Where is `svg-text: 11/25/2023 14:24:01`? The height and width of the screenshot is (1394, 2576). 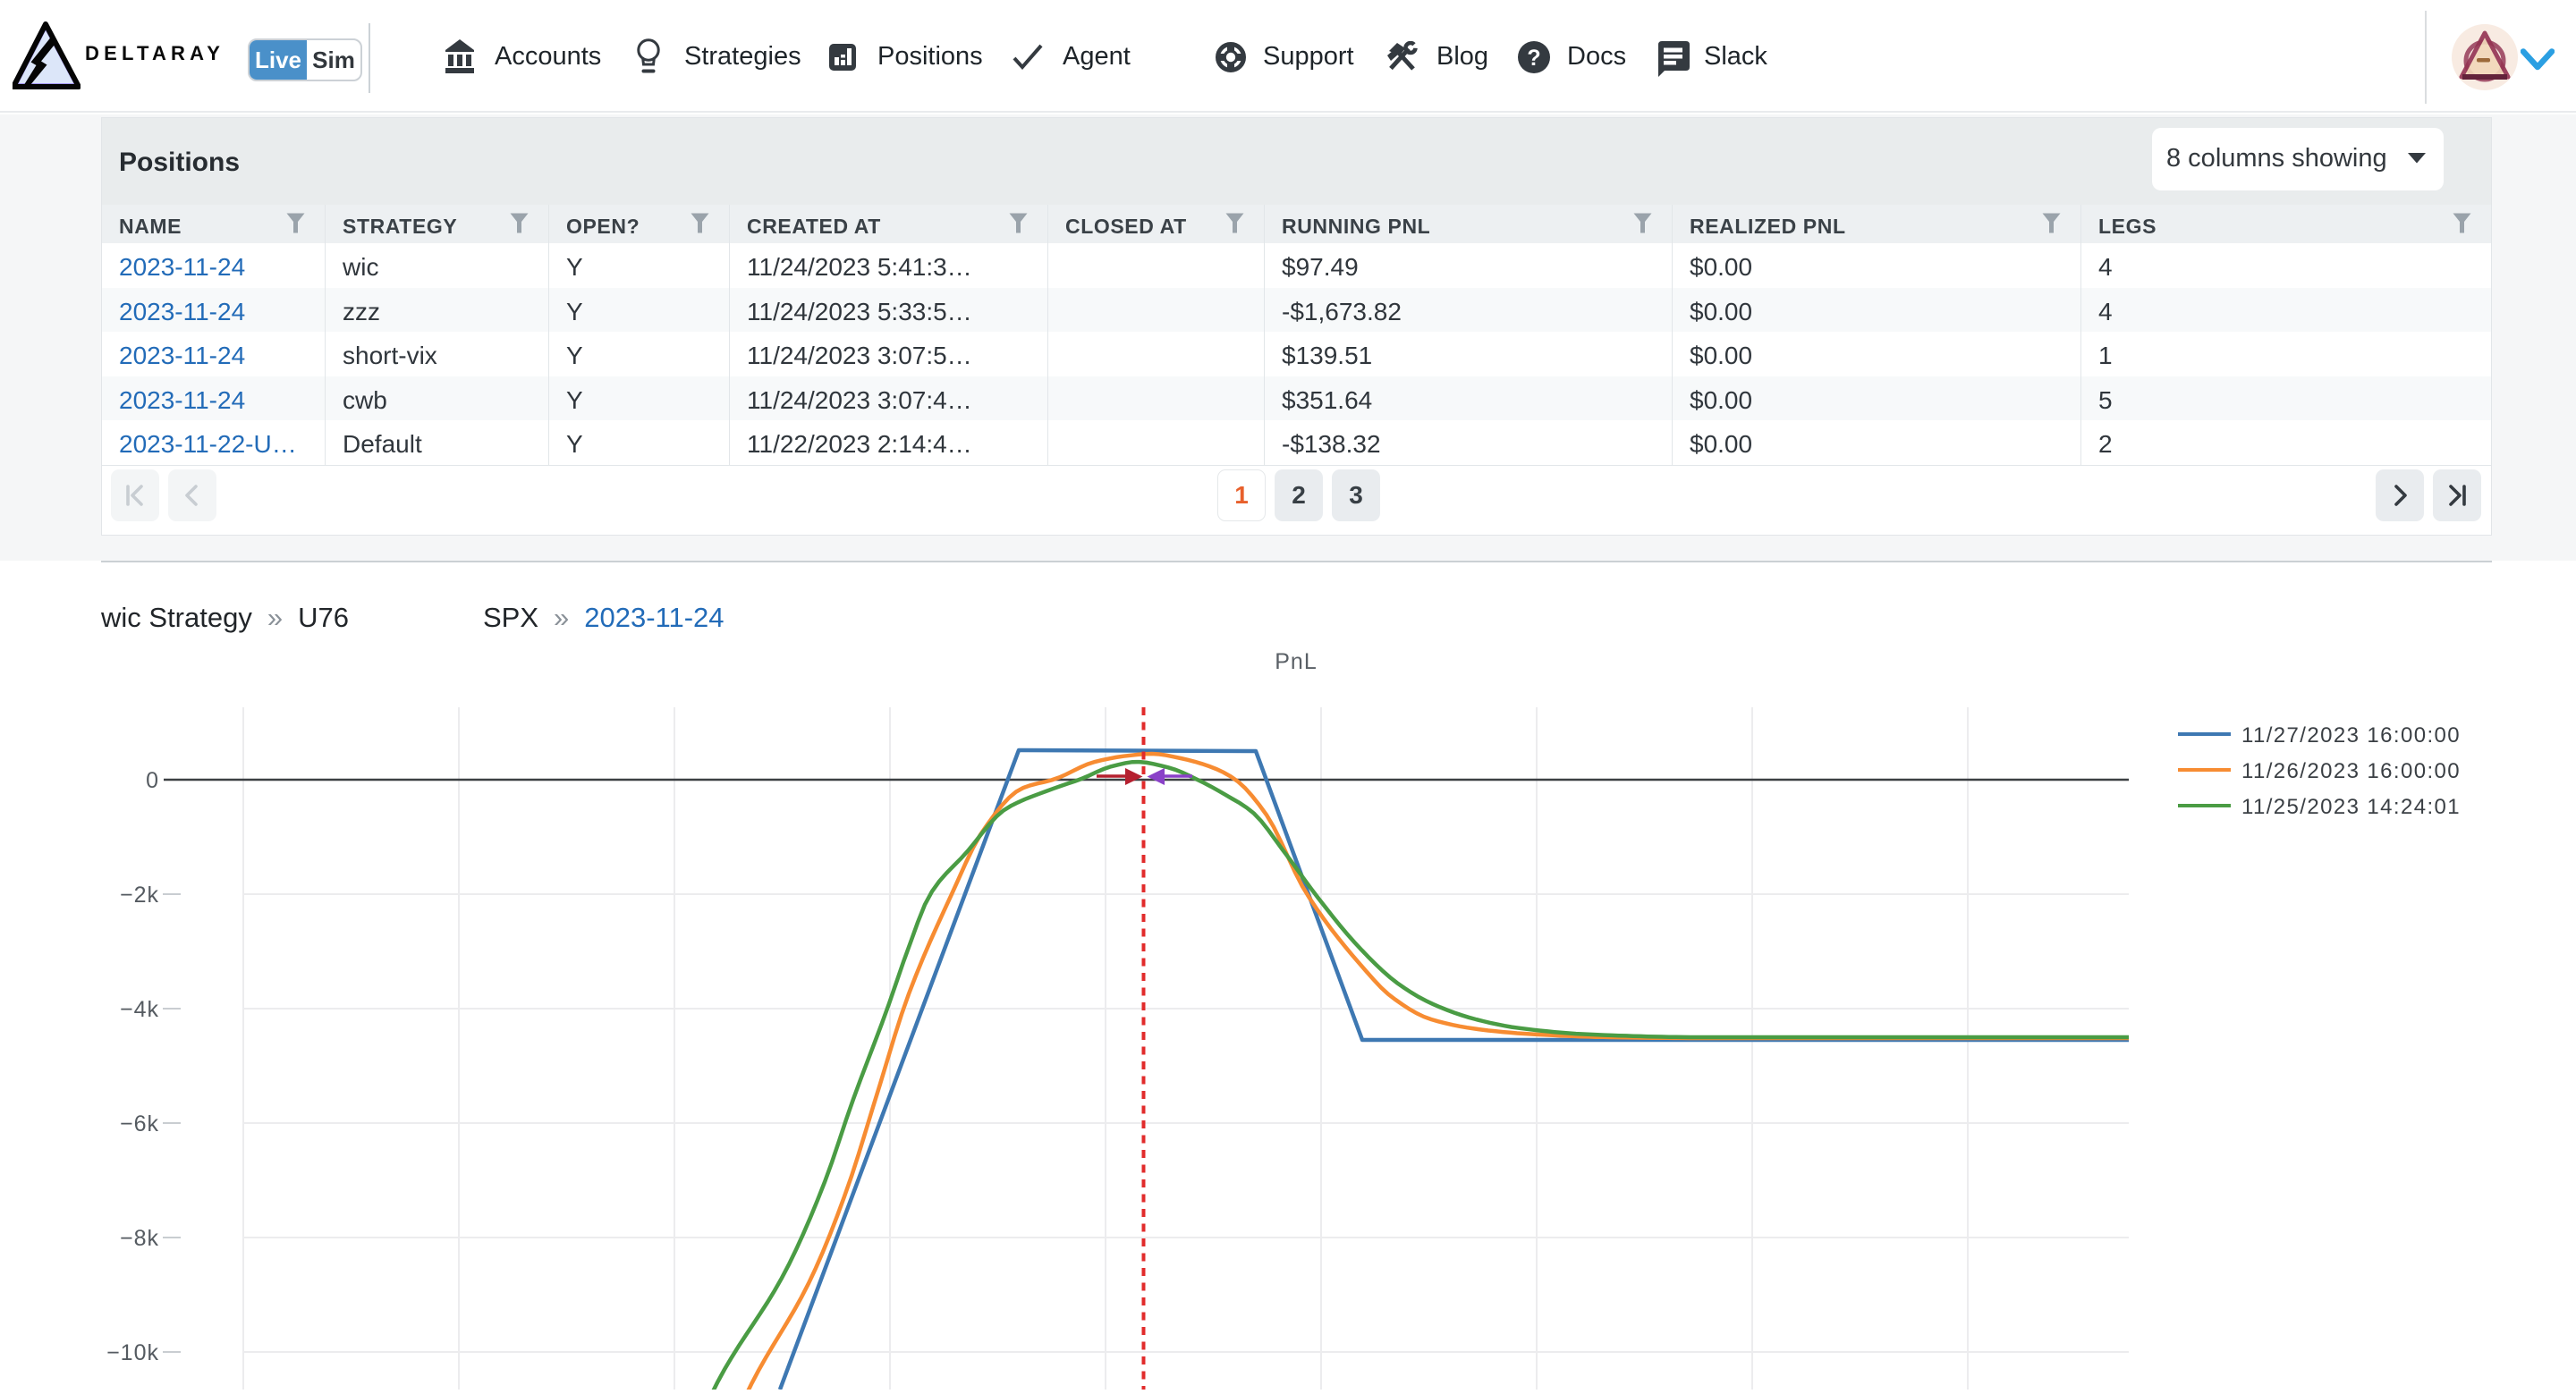
svg-text: 11/25/2023 14:24:01 is located at coordinates (2351, 807).